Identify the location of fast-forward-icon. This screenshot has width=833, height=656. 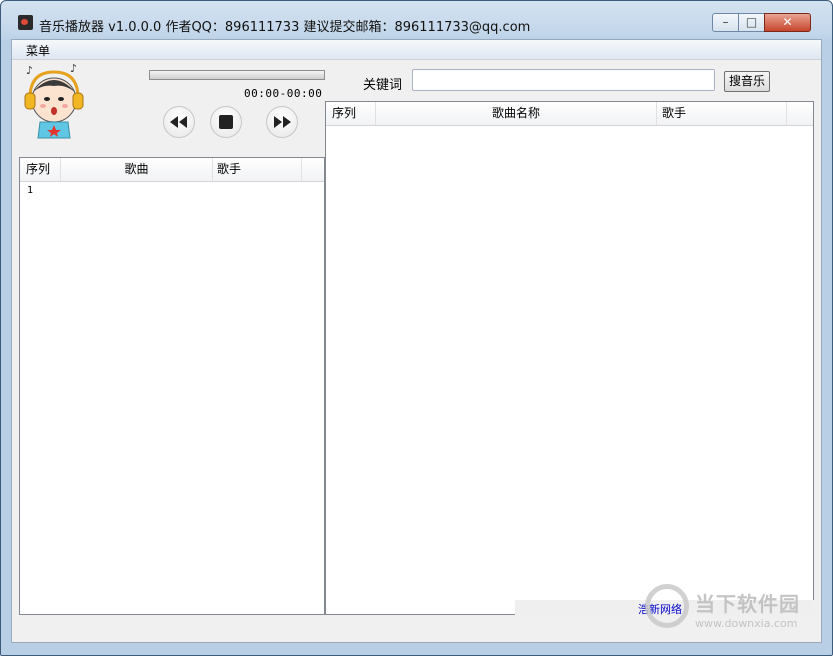
(282, 122).